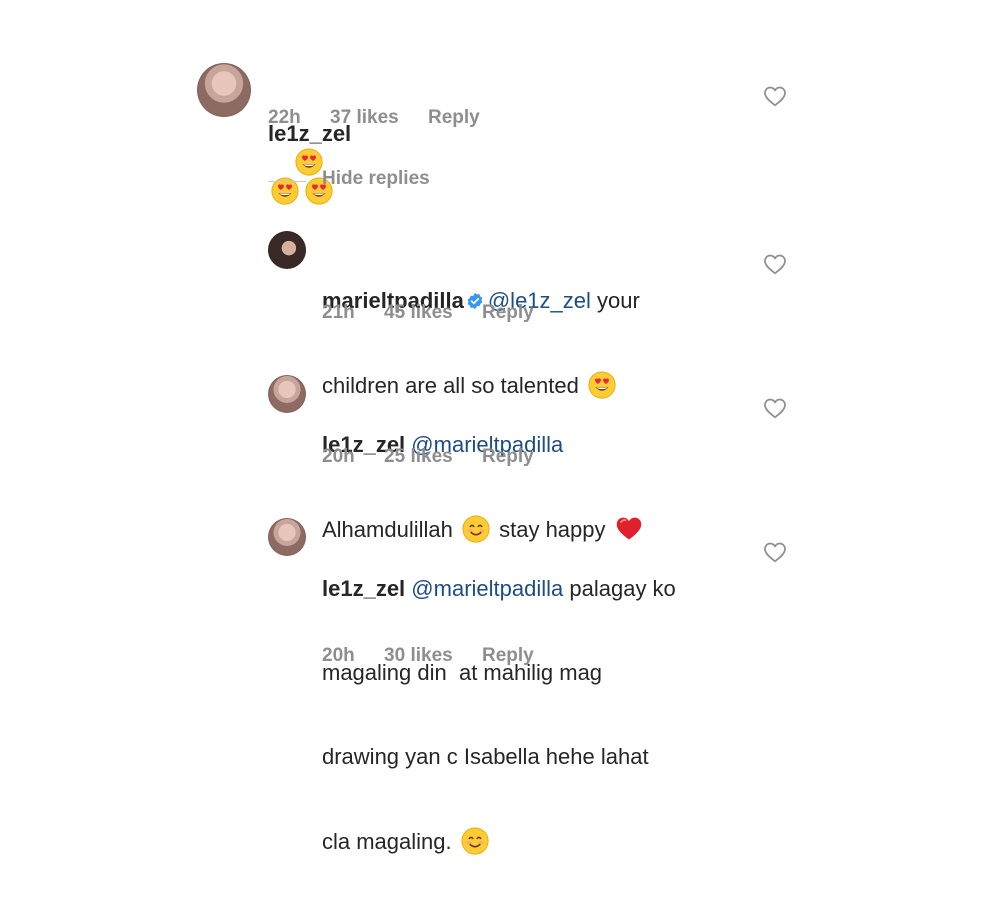  I want to click on heart-eyes-emoji, so click(309, 162).